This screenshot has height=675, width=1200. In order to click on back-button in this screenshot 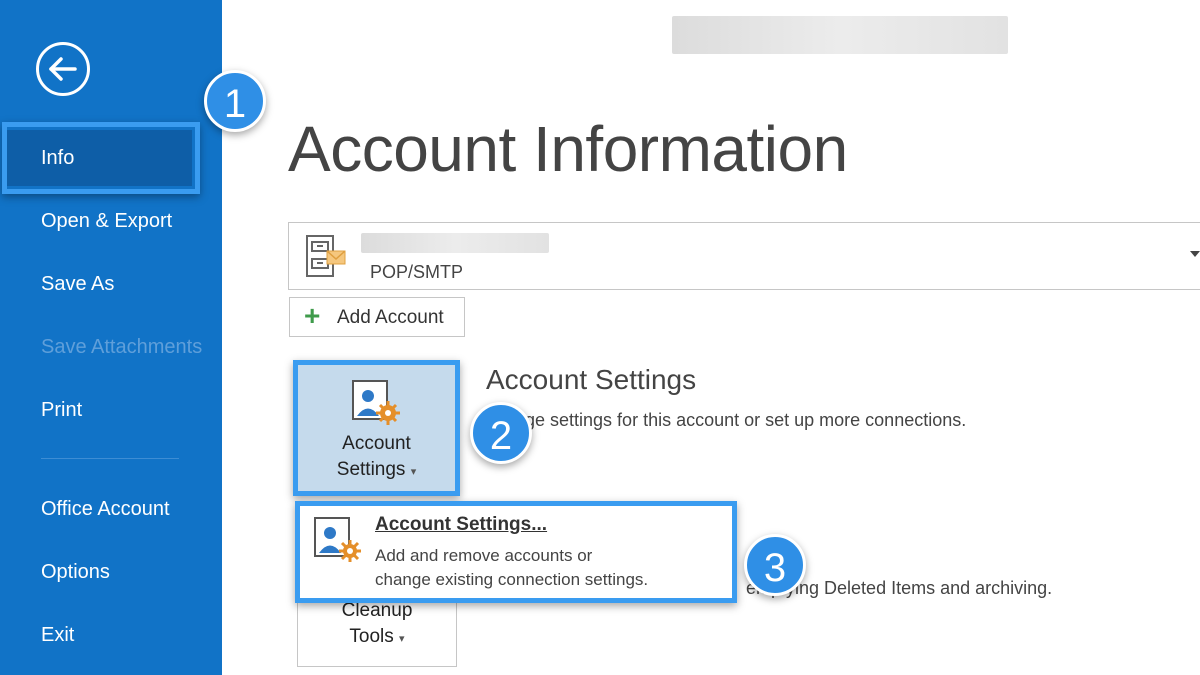, I will do `click(63, 69)`.